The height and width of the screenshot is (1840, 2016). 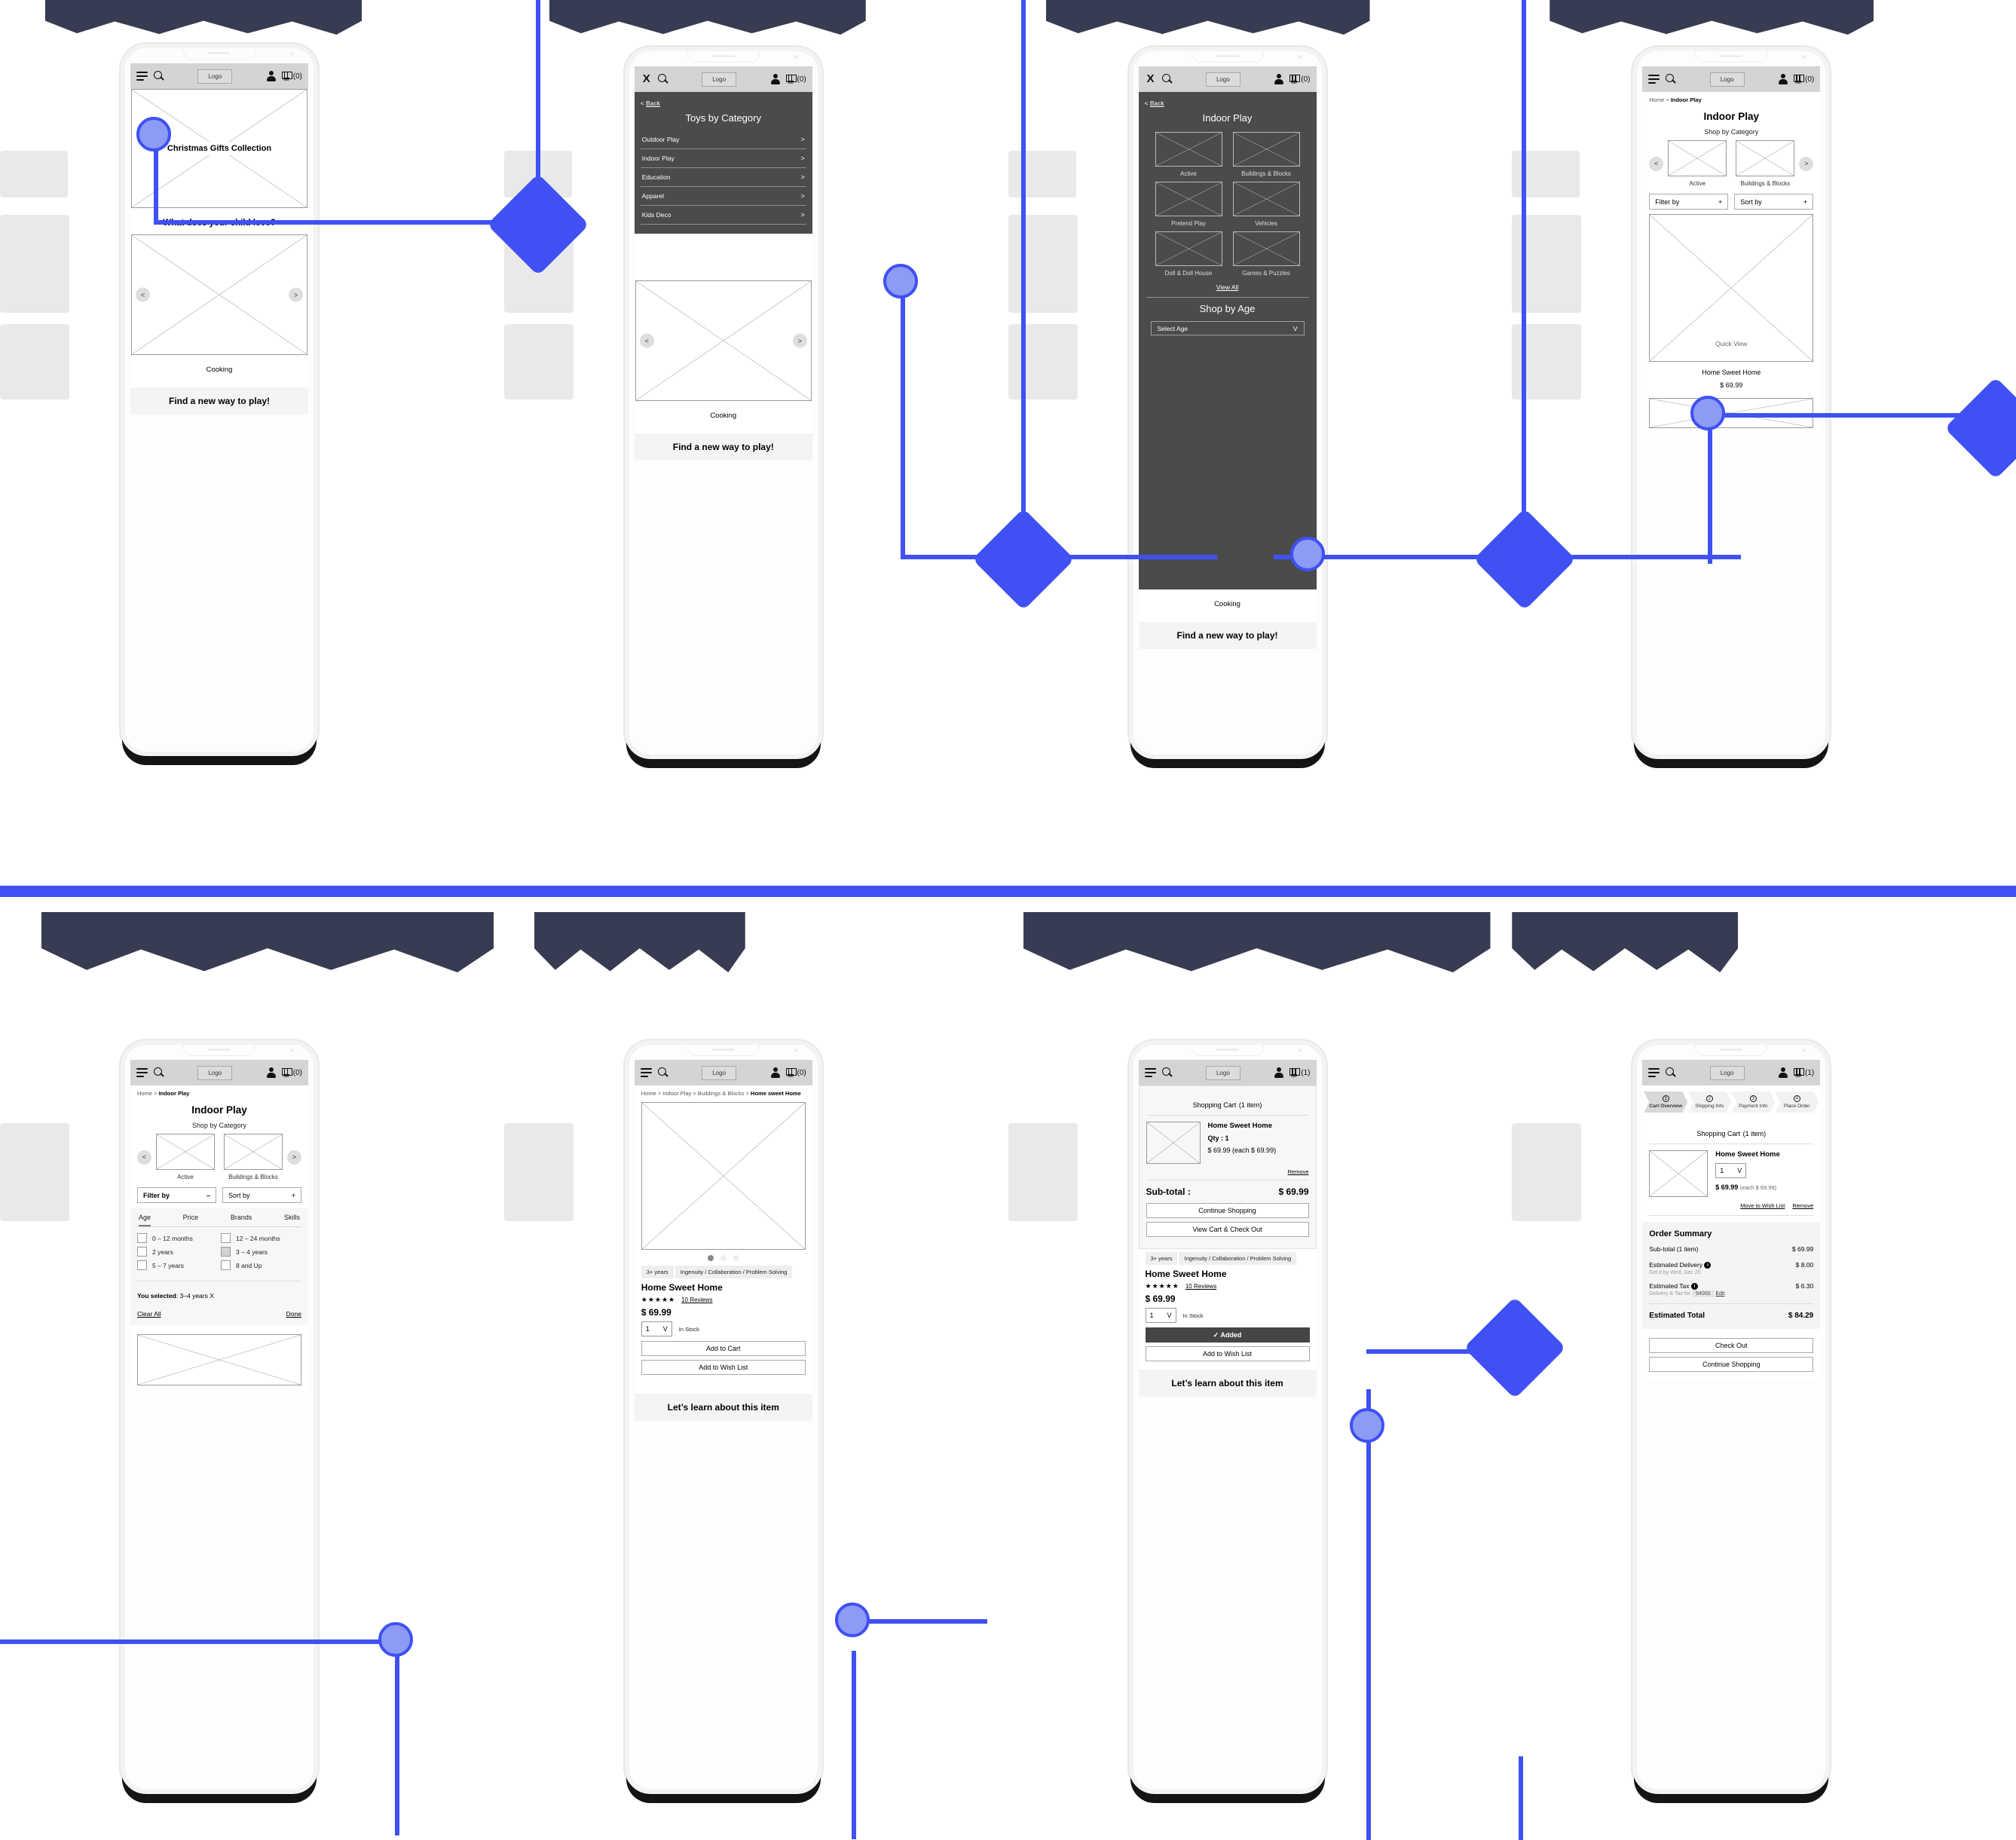 I want to click on zip-code: 94000, so click(x=1703, y=1293).